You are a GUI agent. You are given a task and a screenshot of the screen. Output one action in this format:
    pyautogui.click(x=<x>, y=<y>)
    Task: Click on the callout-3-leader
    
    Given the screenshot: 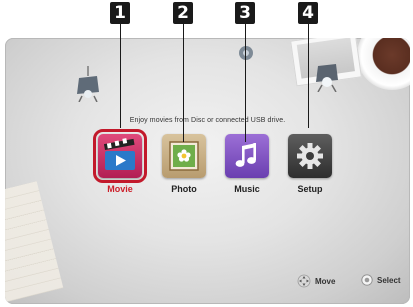 What is the action you would take?
    pyautogui.click(x=245, y=83)
    